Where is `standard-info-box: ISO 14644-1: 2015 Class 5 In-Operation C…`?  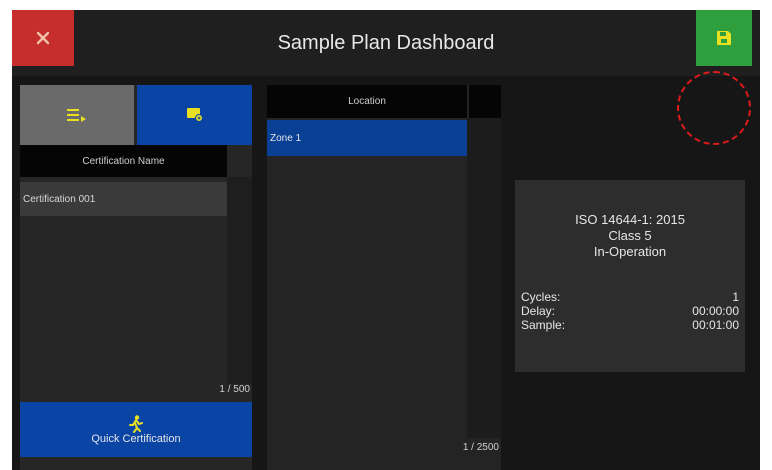
standard-info-box: ISO 14644-1: 2015 Class 5 In-Operation C… is located at coordinates (630, 276).